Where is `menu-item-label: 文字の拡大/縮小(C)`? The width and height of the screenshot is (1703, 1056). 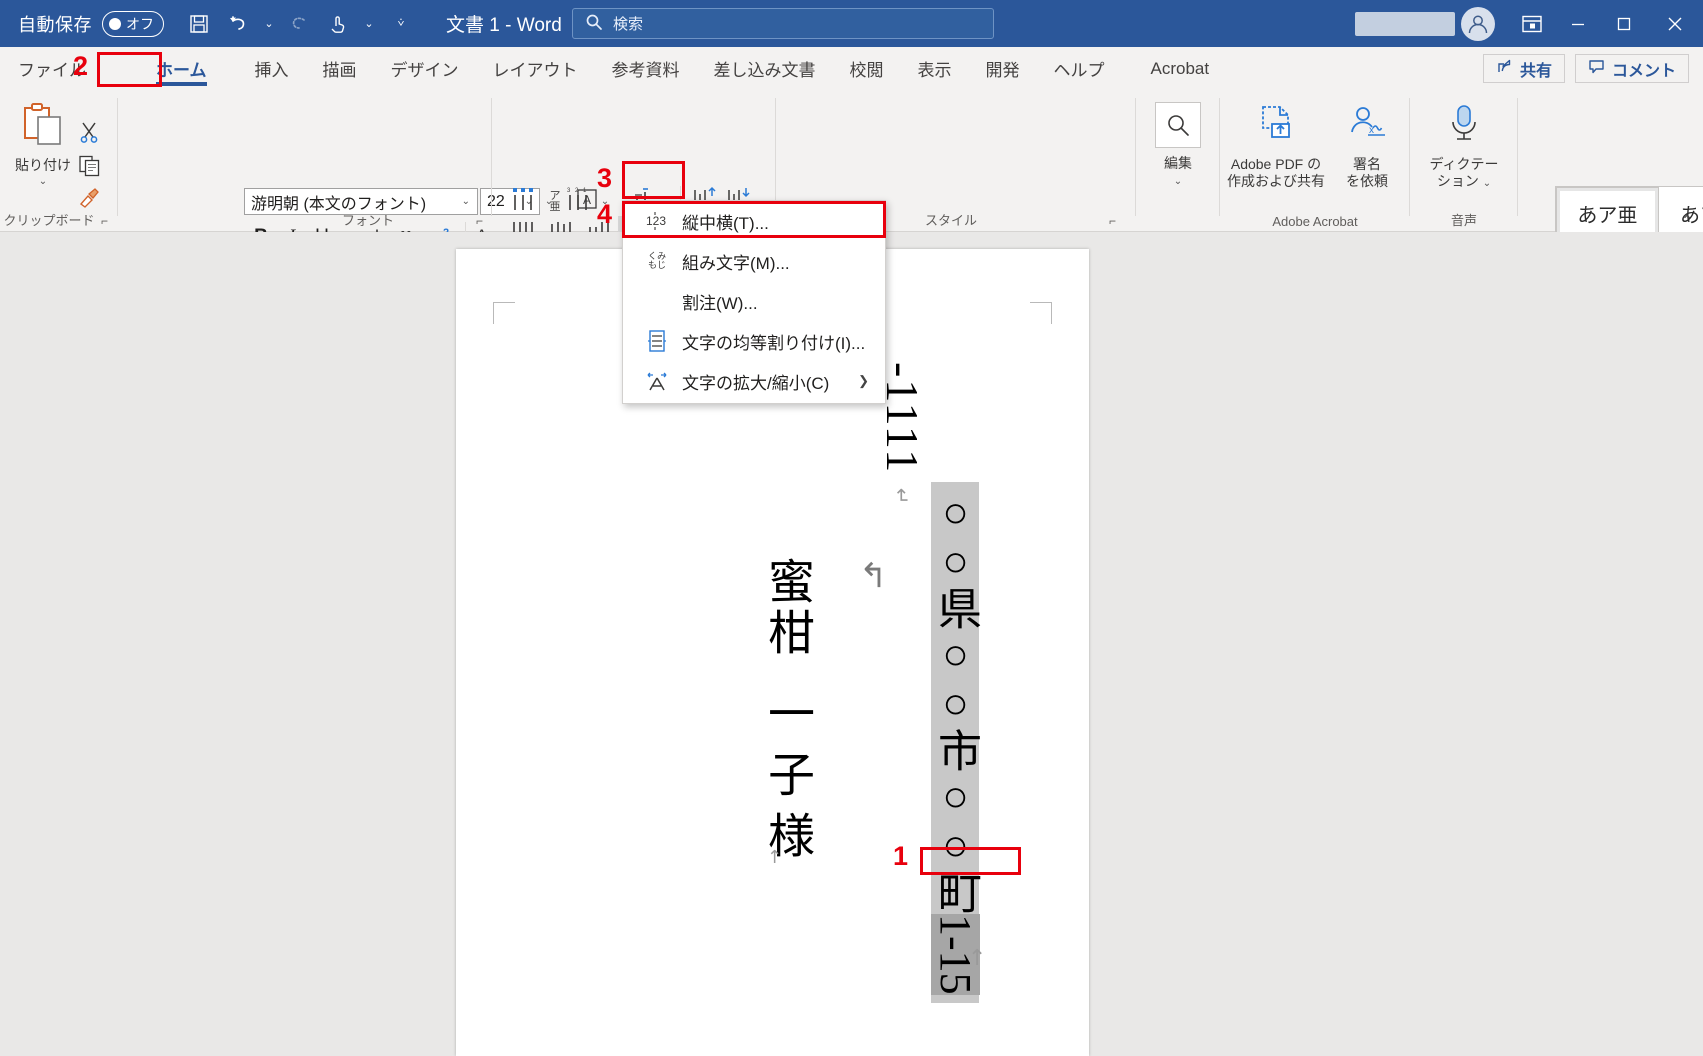 menu-item-label: 文字の拡大/縮小(C) is located at coordinates (756, 383).